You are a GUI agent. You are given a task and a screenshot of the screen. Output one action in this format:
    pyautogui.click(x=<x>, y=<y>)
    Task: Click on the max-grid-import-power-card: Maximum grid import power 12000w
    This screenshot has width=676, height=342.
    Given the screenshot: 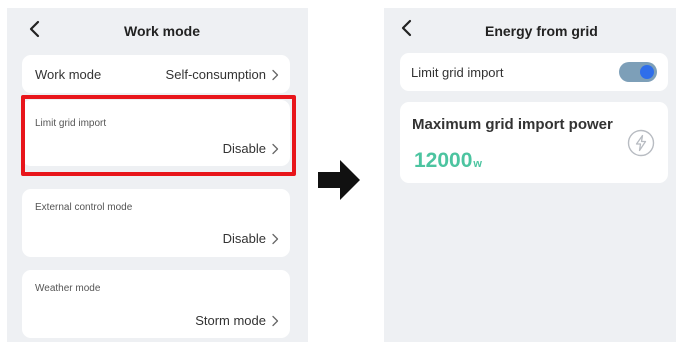 What is the action you would take?
    pyautogui.click(x=534, y=142)
    